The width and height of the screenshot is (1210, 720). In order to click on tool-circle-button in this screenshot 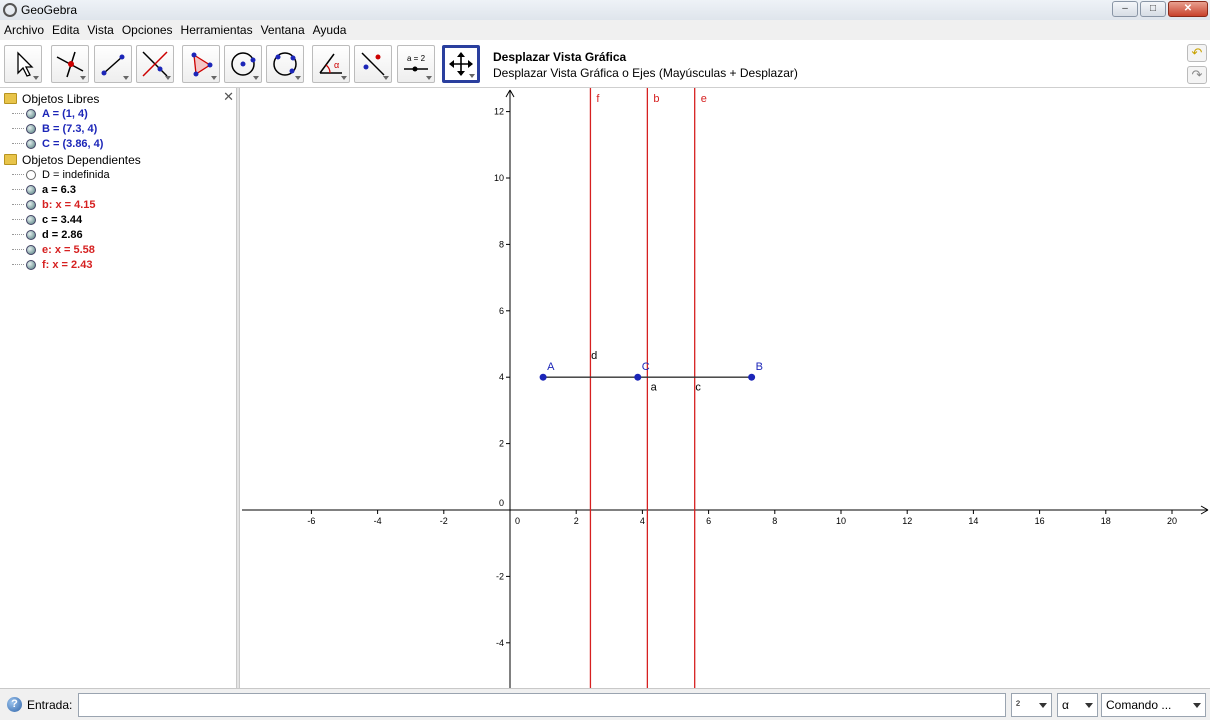, I will do `click(243, 64)`.